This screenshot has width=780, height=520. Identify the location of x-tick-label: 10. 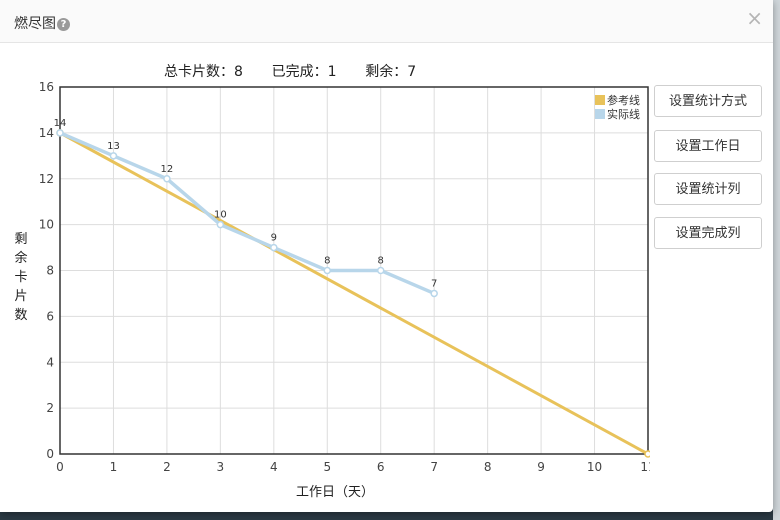
(594, 467).